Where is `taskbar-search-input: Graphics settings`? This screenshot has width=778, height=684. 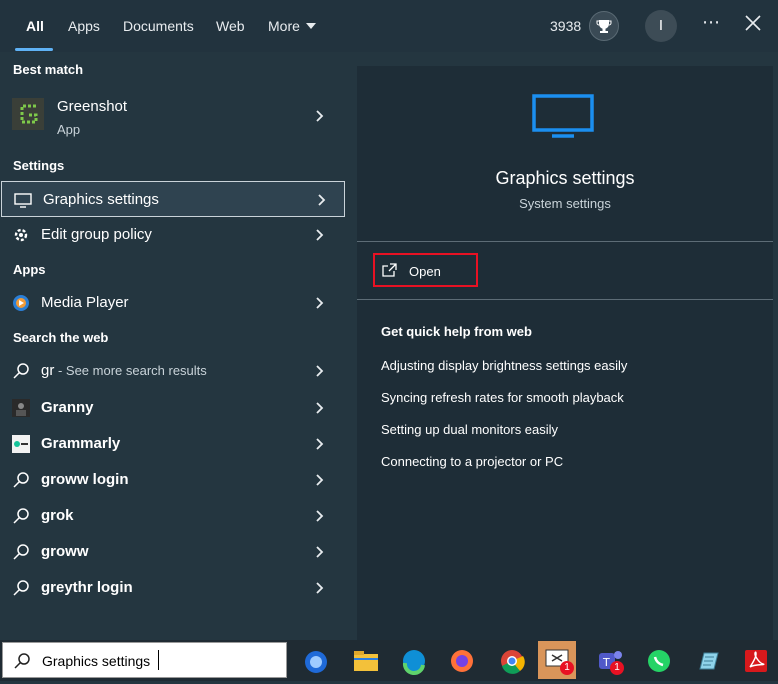 taskbar-search-input: Graphics settings is located at coordinates (144, 660).